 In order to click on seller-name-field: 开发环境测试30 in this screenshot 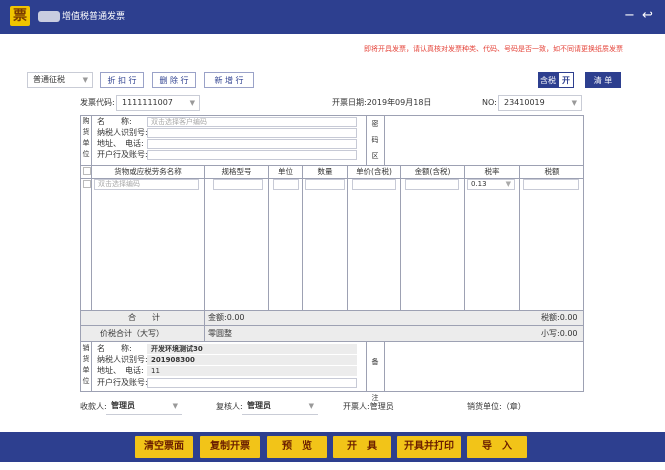, I will do `click(252, 349)`.